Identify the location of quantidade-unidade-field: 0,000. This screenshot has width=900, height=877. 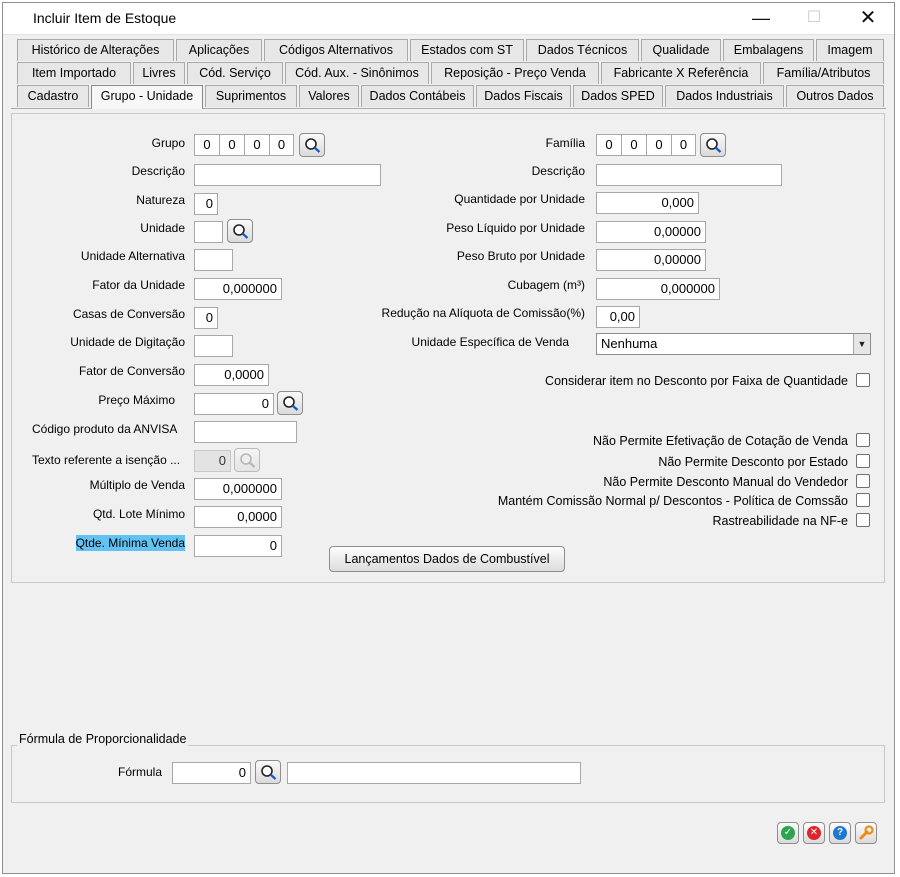
(647, 203).